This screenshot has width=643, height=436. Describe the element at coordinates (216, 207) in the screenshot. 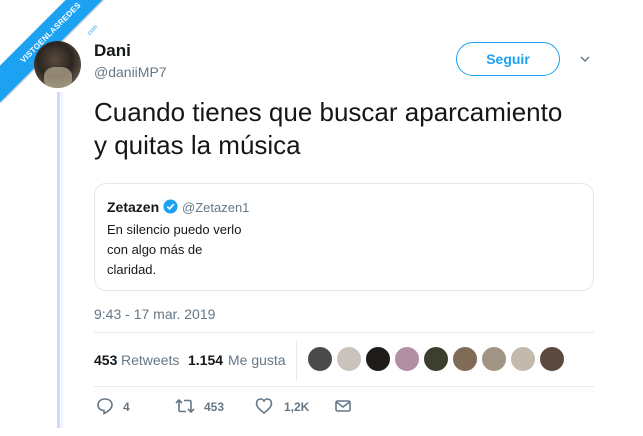

I see `quoted-handle: @Zetazen1` at that location.